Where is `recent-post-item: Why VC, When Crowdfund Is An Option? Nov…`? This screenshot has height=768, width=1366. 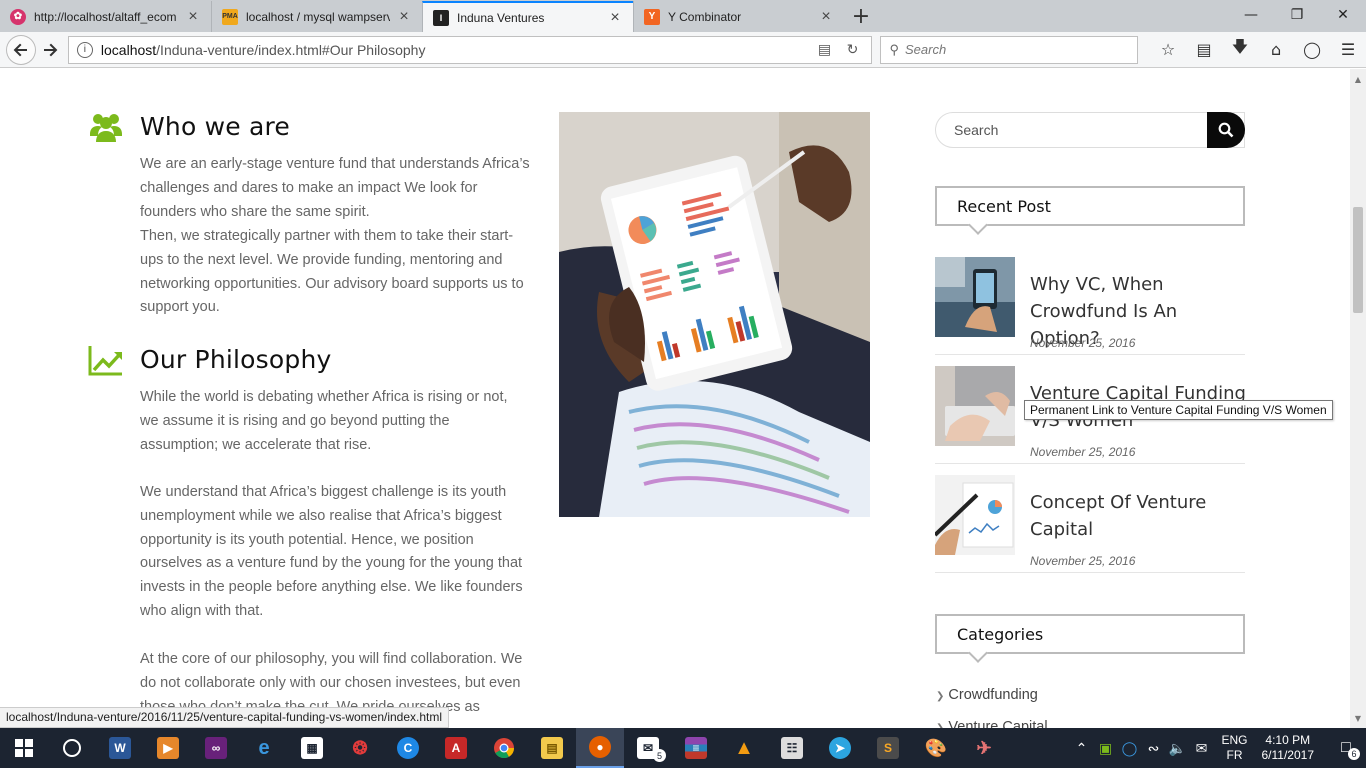 recent-post-item: Why VC, When Crowdfund Is An Option? Nov… is located at coordinates (1090, 306).